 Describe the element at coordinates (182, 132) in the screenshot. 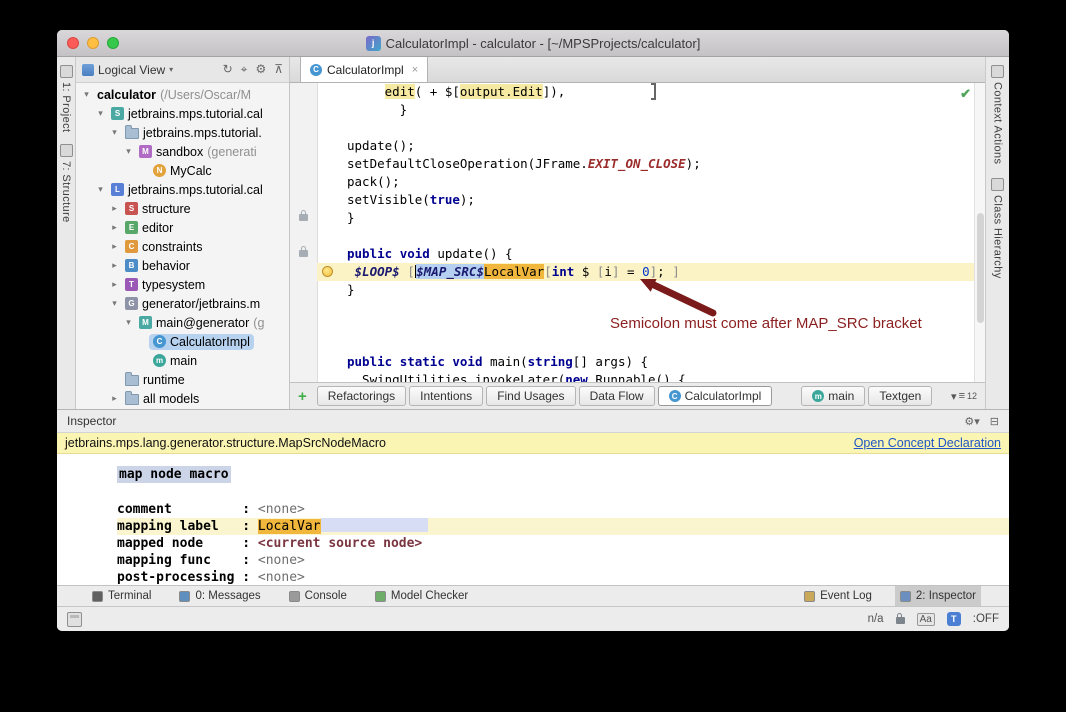

I see `tree-item-jetbrains-mps-tutorial: ▾ jetbrains.mps.tutorial.` at that location.